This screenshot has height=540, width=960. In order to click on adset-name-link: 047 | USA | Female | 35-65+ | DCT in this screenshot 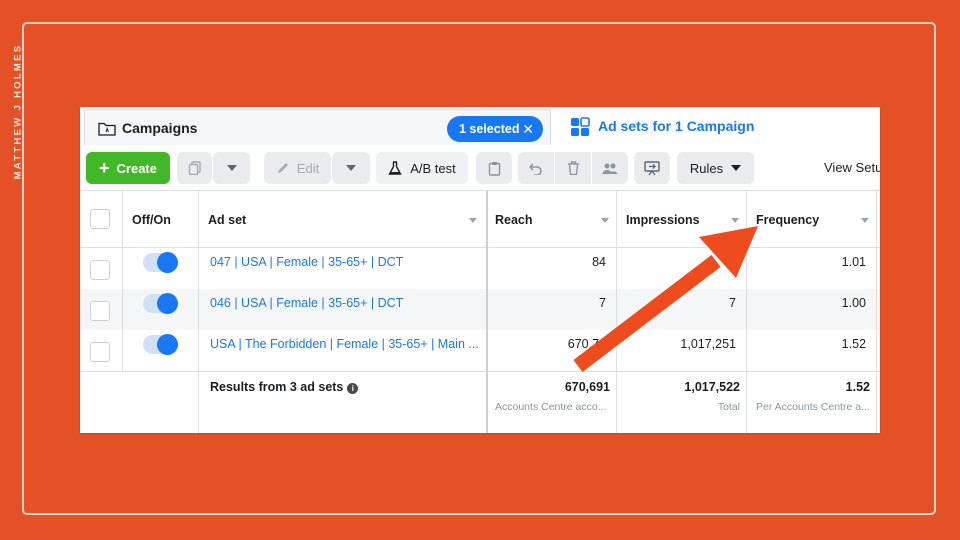, I will do `click(306, 262)`.